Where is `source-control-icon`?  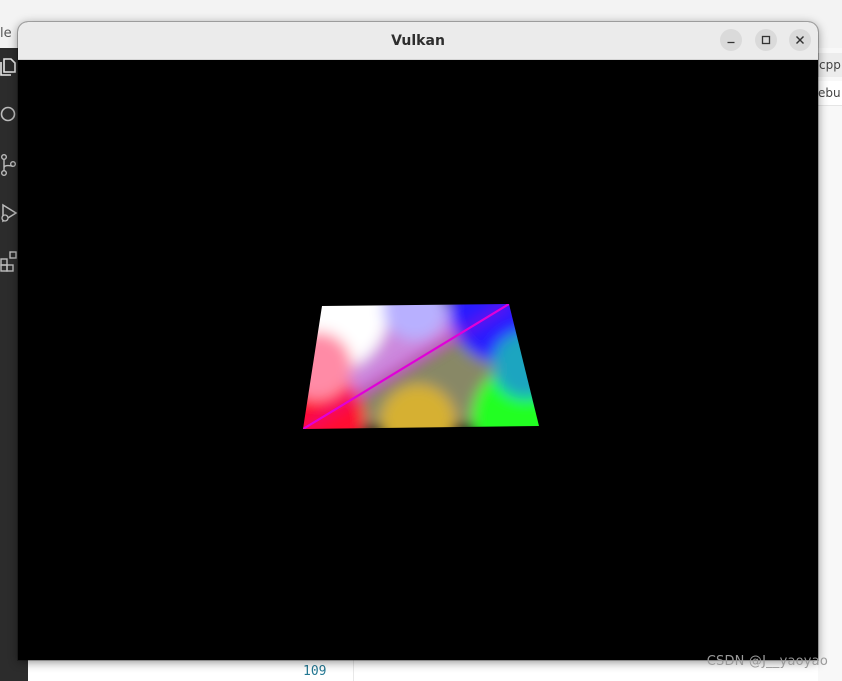
source-control-icon is located at coordinates (9, 165).